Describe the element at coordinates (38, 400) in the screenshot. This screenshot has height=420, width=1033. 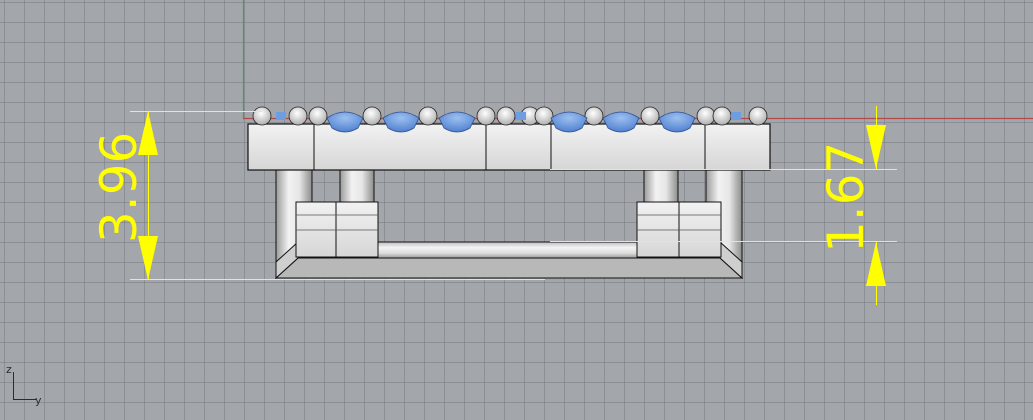
I see `axis-indicator-right-label: y` at that location.